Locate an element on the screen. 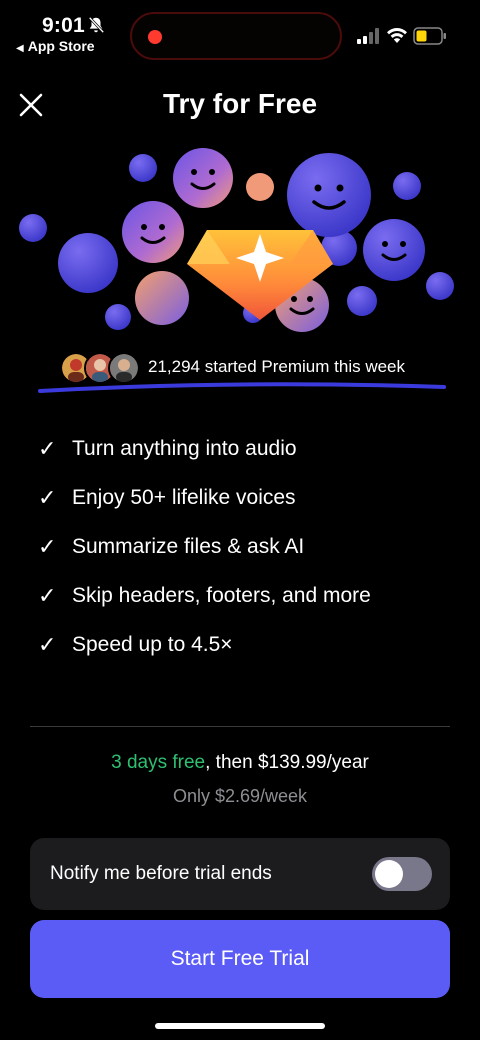 The height and width of the screenshot is (1040, 480). feature-item: ✓ Turn anything into audio is located at coordinates (248, 448).